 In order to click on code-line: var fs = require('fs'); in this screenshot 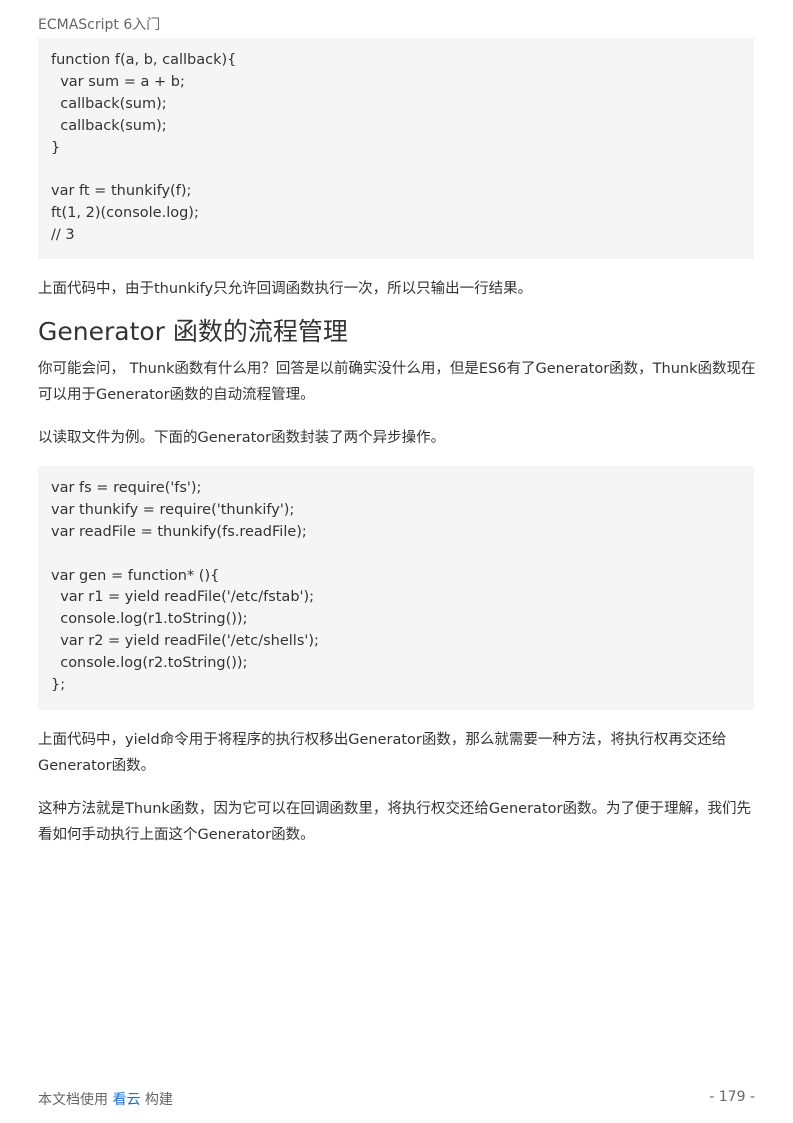, I will do `click(126, 488)`.